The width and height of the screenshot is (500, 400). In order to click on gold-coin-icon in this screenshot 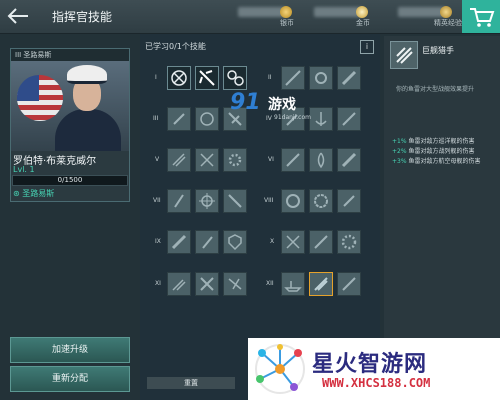, I will do `click(362, 12)`.